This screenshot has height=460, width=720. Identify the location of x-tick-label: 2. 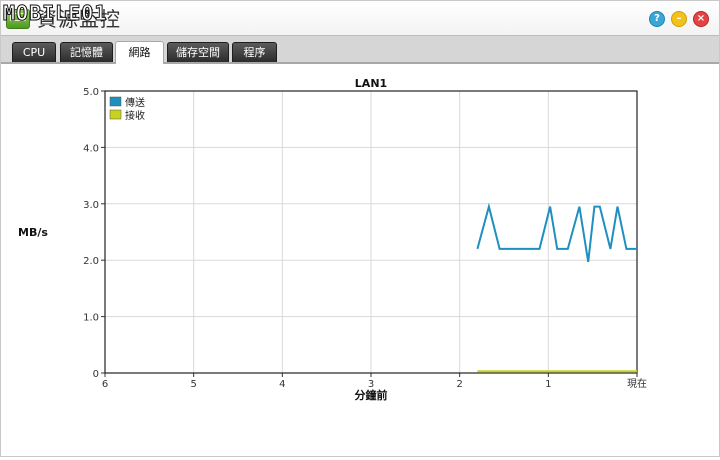
(459, 384).